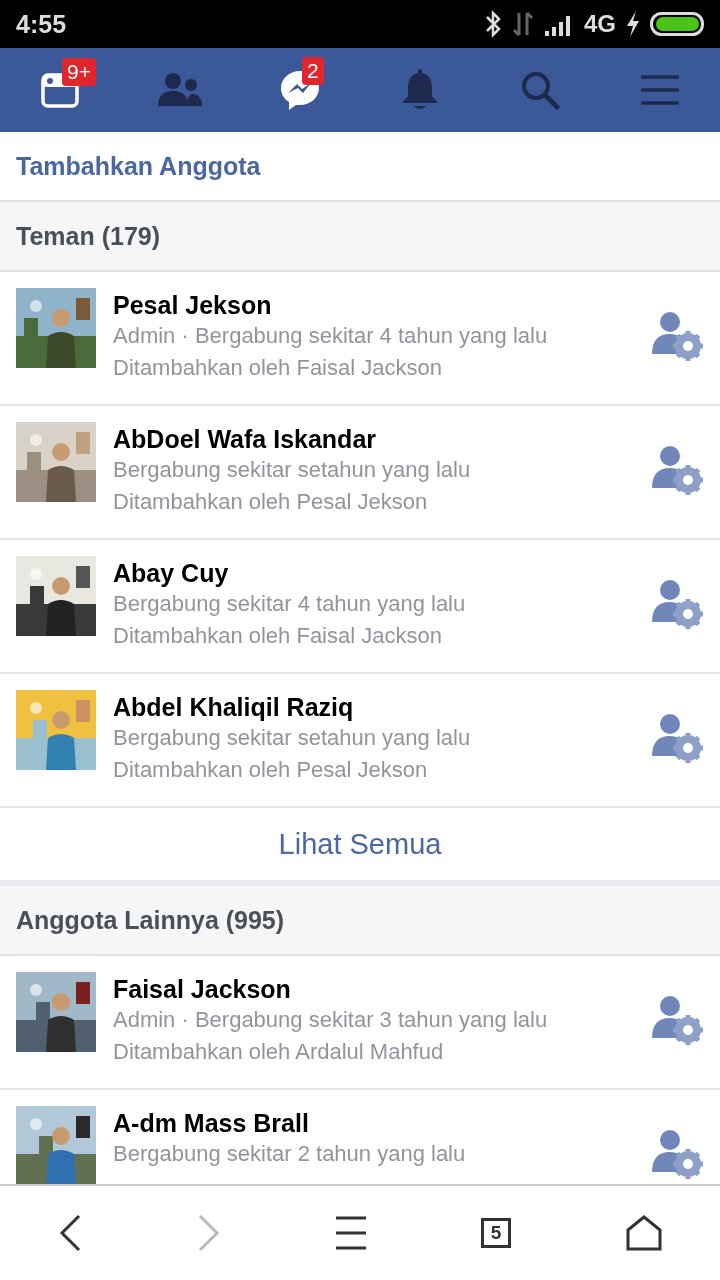 This screenshot has height=1280, width=720. What do you see at coordinates (374, 438) in the screenshot?
I see `member-name: AbDoel Wafa Iskandar` at bounding box center [374, 438].